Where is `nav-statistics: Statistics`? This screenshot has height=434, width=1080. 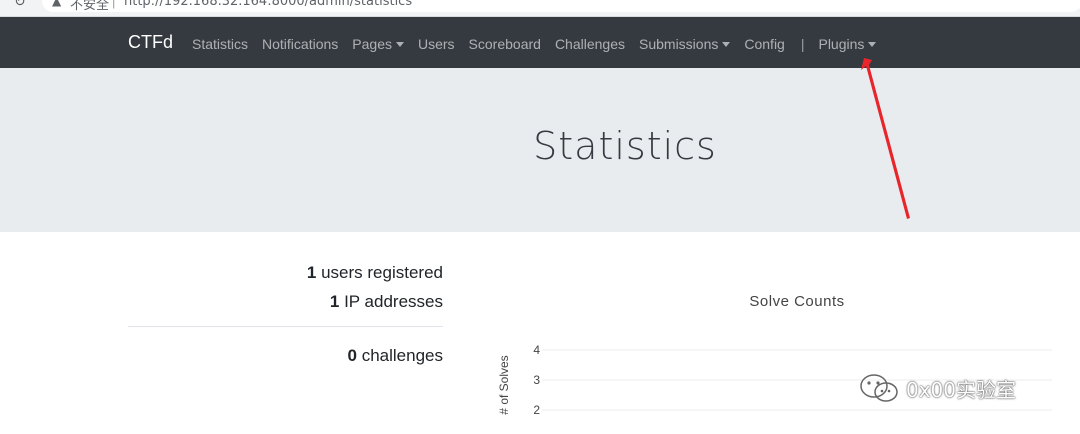 nav-statistics: Statistics is located at coordinates (220, 44).